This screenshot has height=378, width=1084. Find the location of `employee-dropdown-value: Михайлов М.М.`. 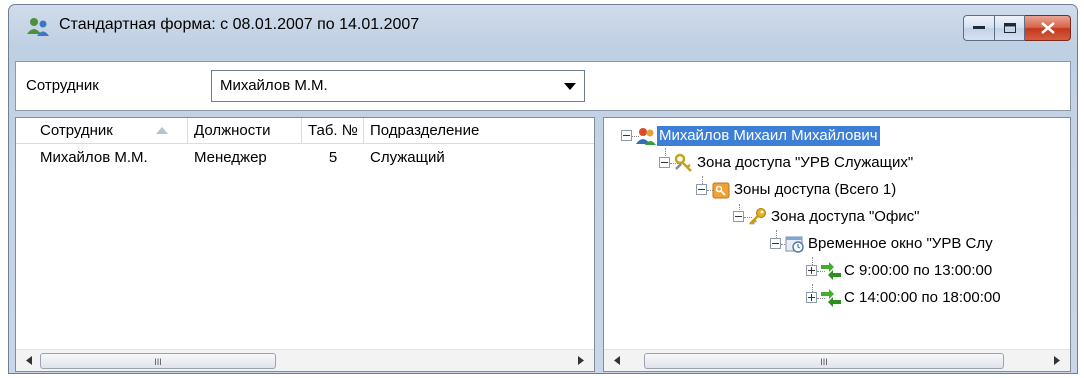

employee-dropdown-value: Михайлов М.М. is located at coordinates (274, 85).